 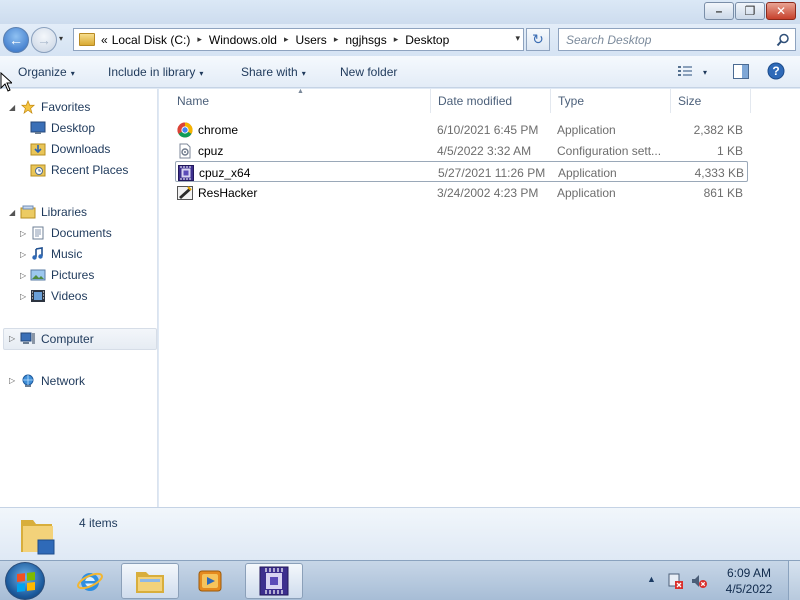 I want to click on close-button: ✕, so click(x=781, y=11).